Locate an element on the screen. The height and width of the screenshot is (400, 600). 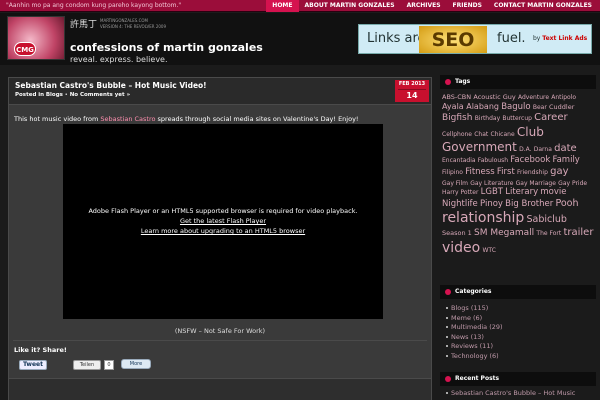
category-label: Multimedia (29) is located at coordinates (477, 327).